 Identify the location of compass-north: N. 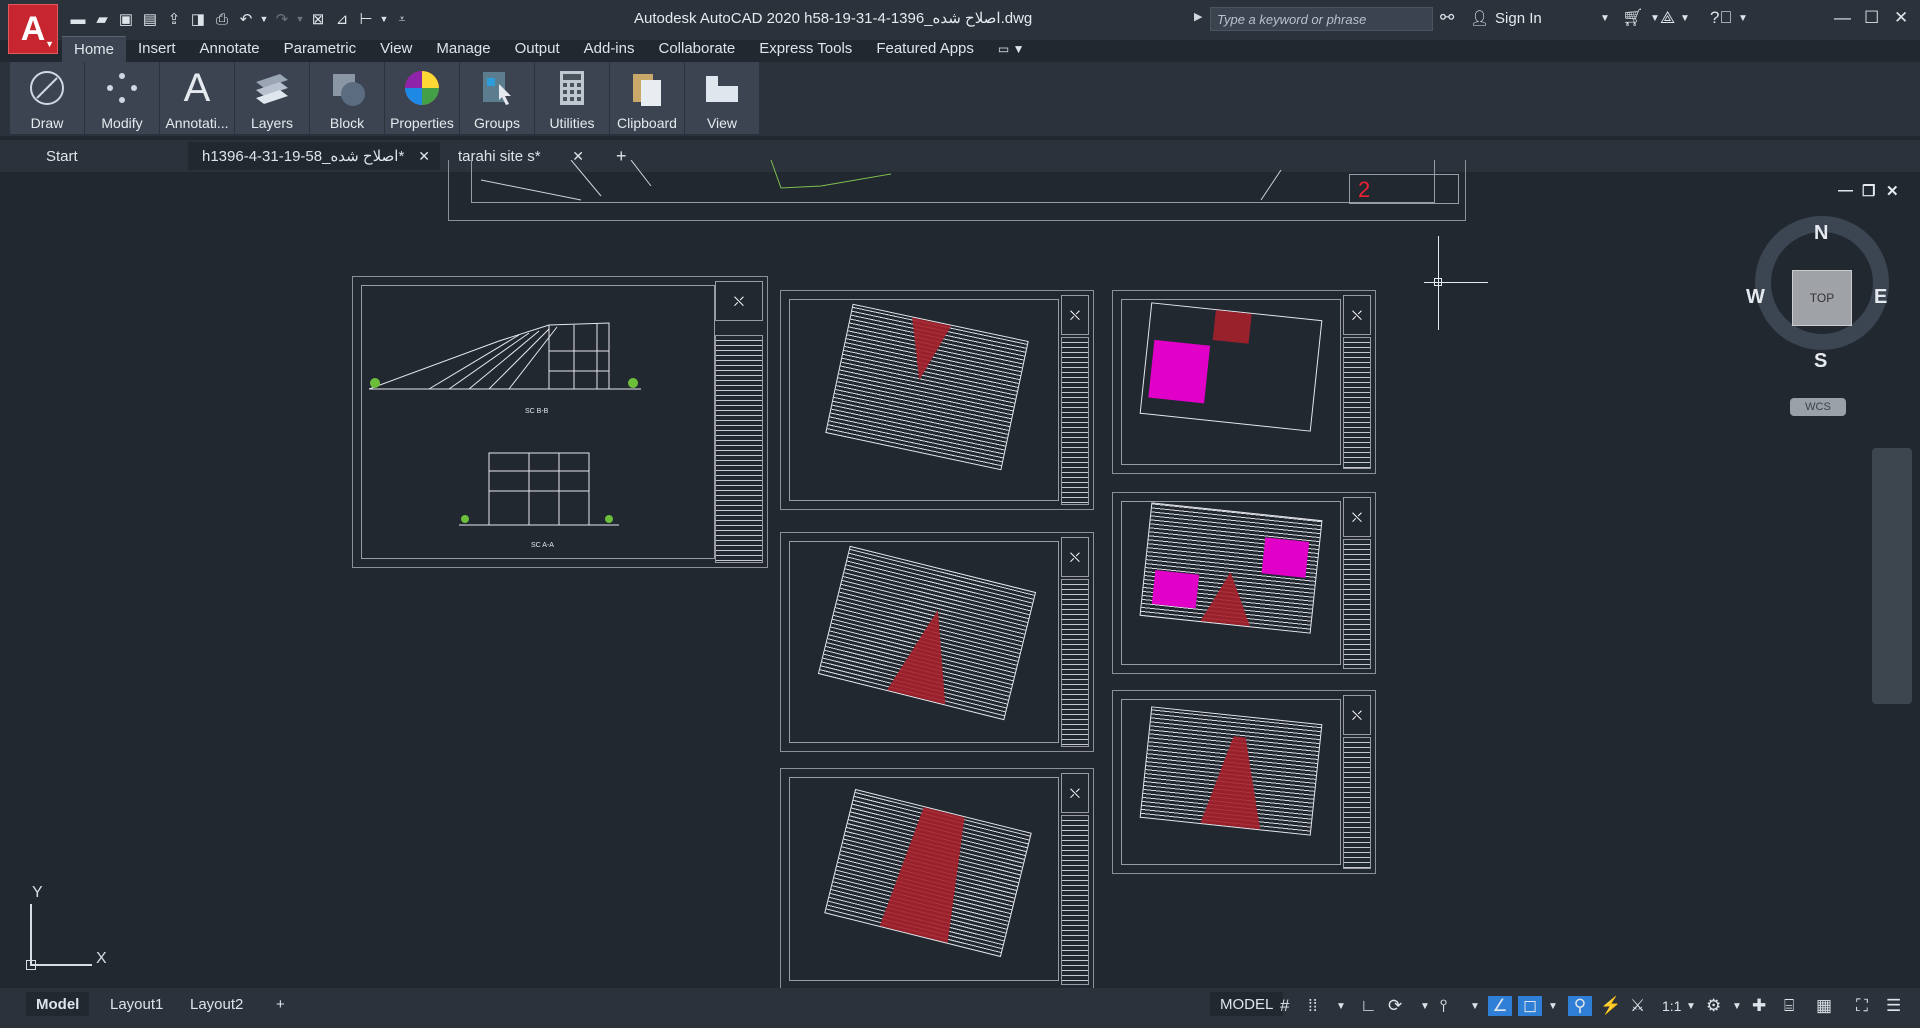
(1821, 233).